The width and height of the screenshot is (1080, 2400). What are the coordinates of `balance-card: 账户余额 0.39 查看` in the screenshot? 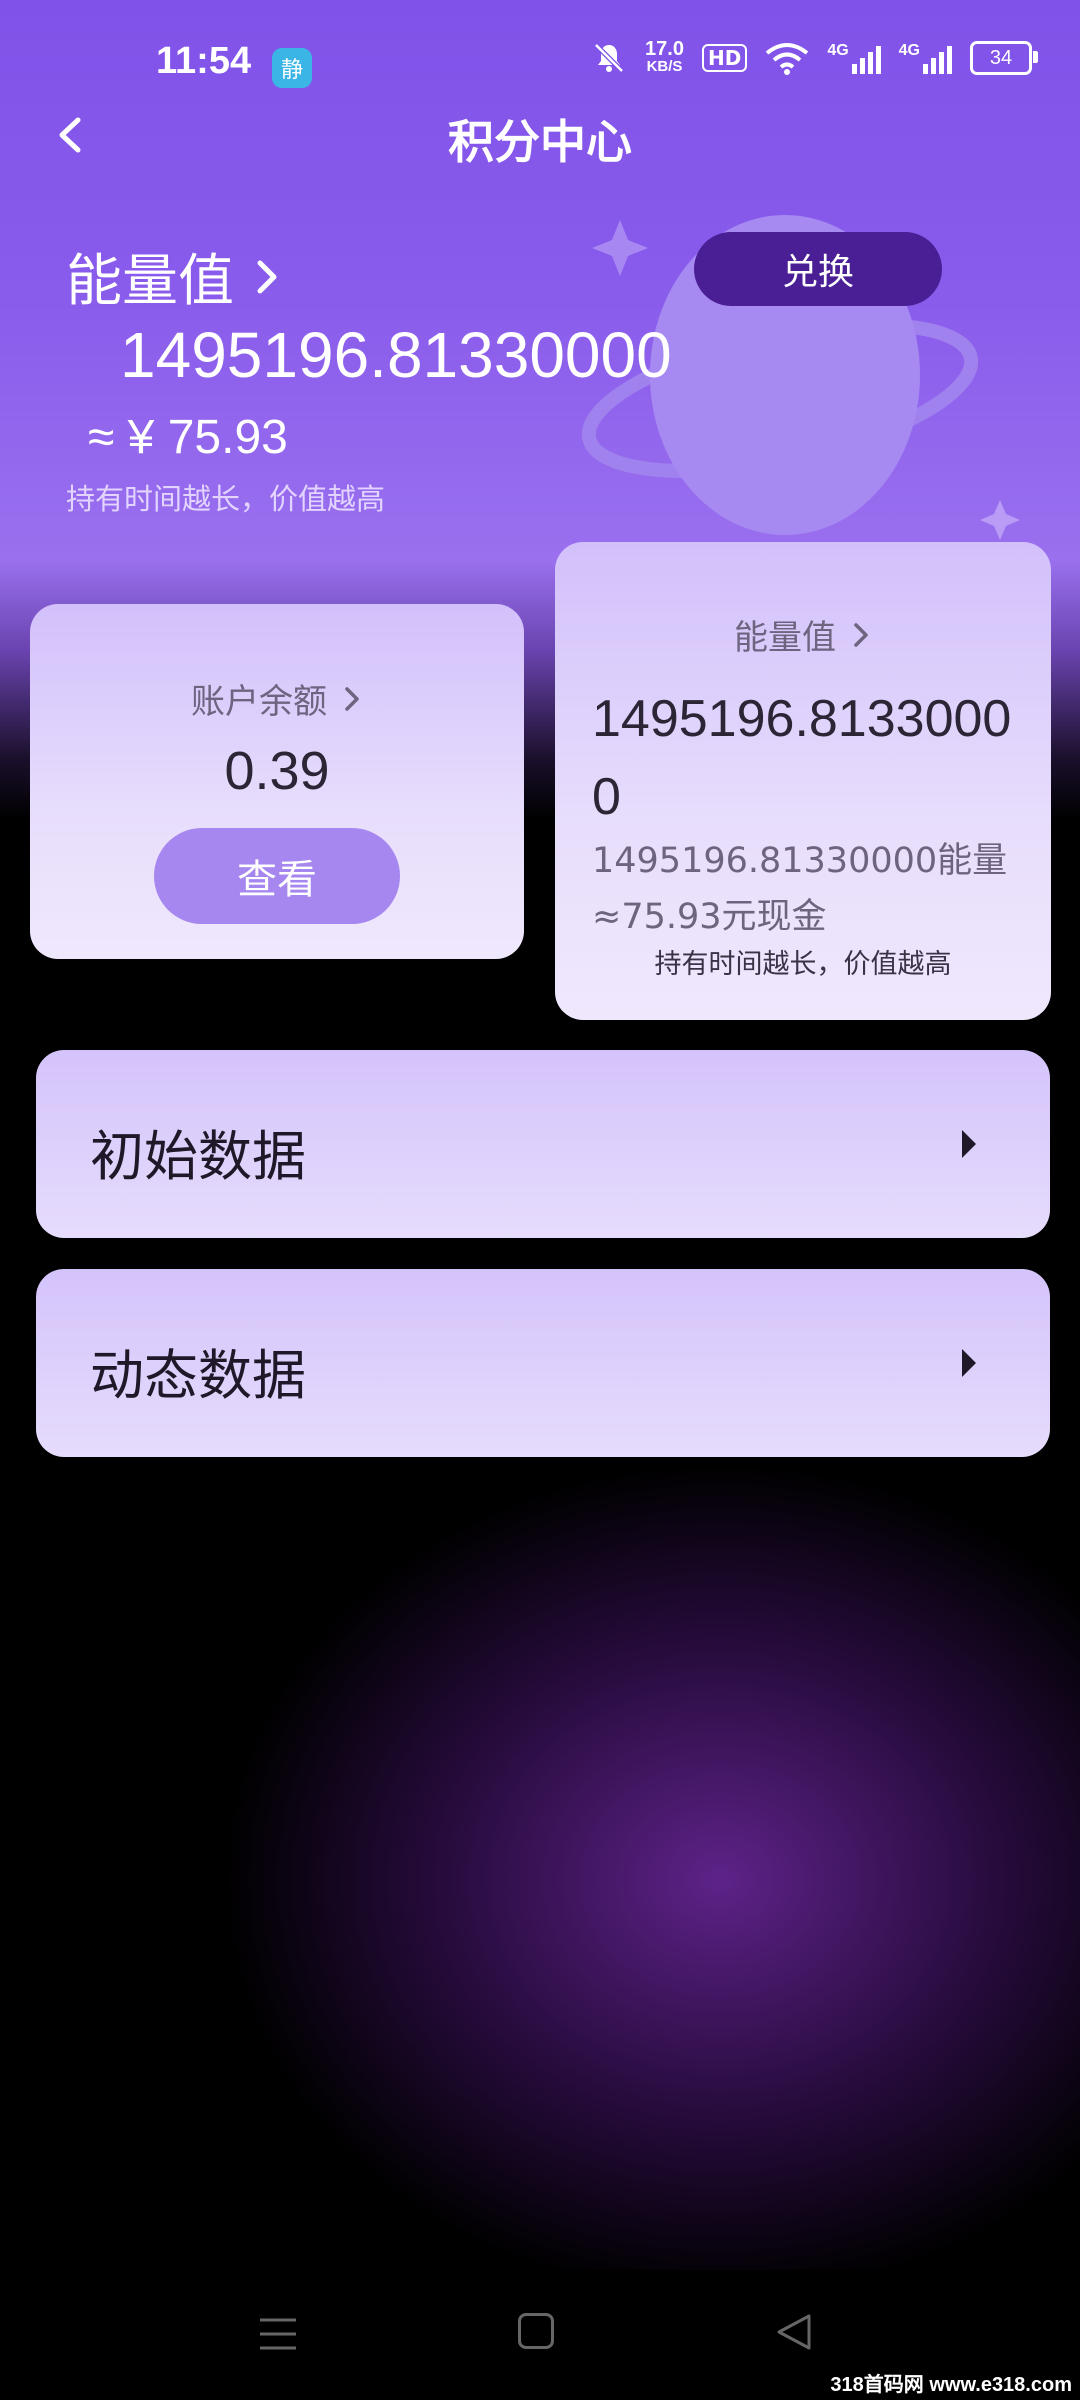 It's located at (277, 781).